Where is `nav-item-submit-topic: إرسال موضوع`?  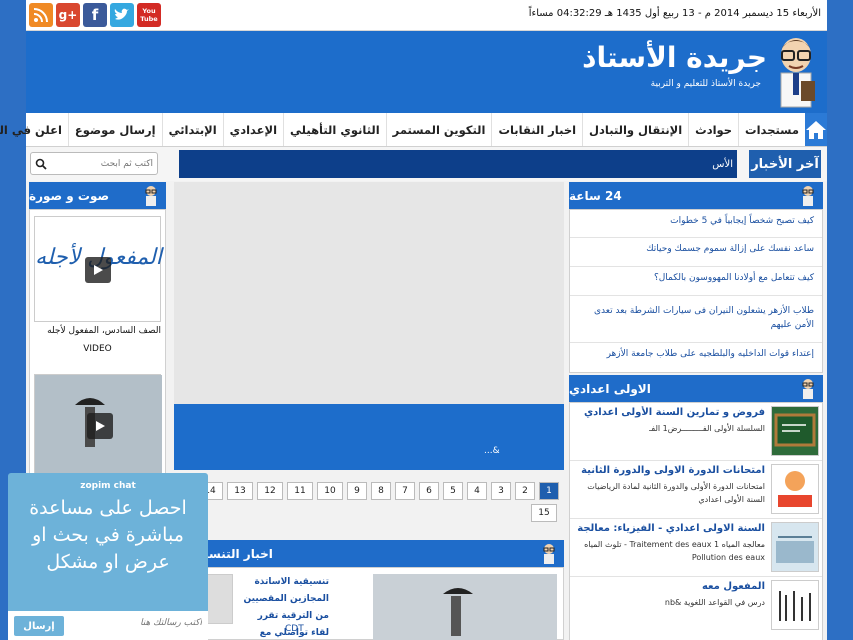 nav-item-submit-topic: إرسال موضوع is located at coordinates (114, 129).